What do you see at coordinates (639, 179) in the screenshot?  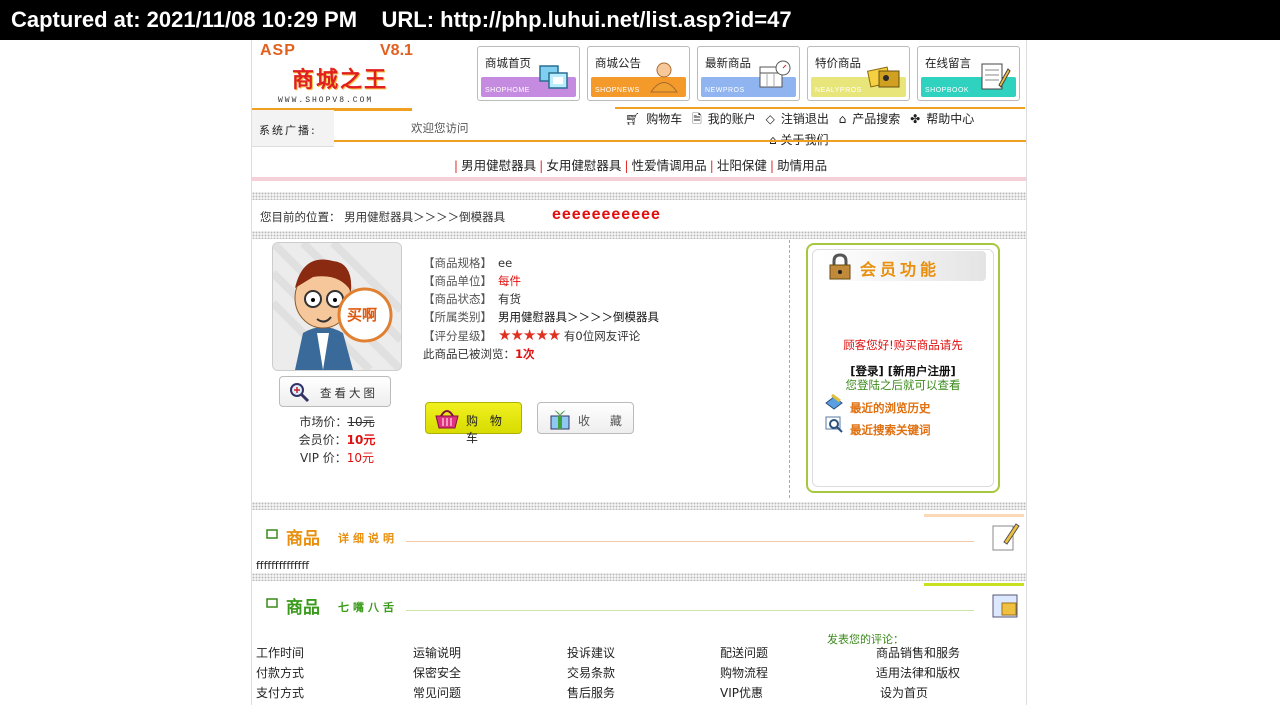 I see `category-divider` at bounding box center [639, 179].